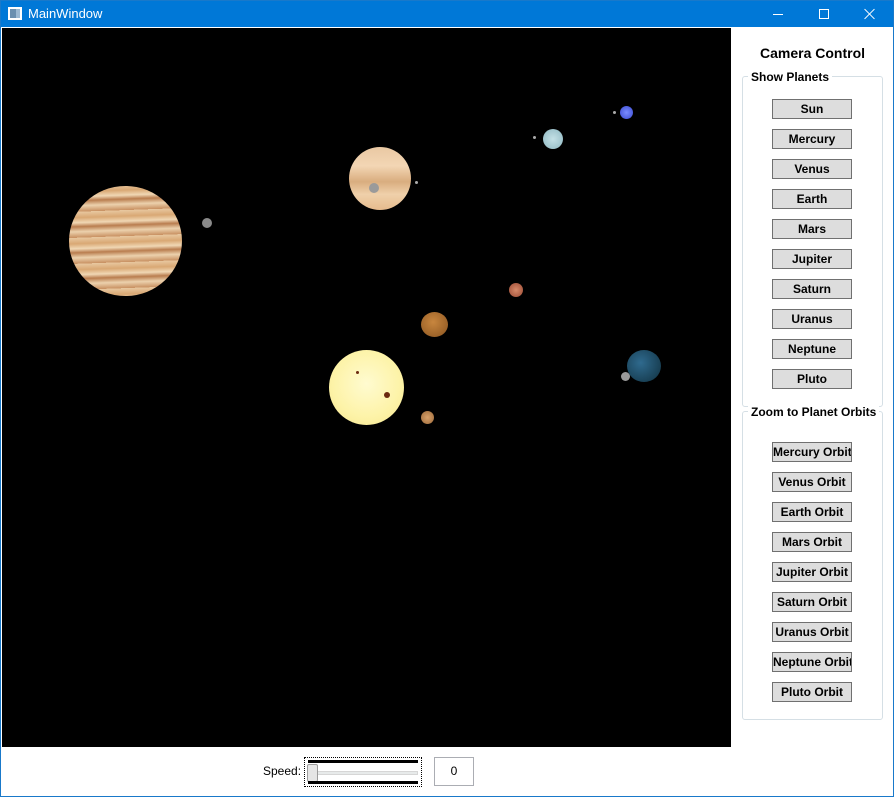 The height and width of the screenshot is (797, 894). I want to click on show-jupiter-button: Jupiter, so click(812, 259).